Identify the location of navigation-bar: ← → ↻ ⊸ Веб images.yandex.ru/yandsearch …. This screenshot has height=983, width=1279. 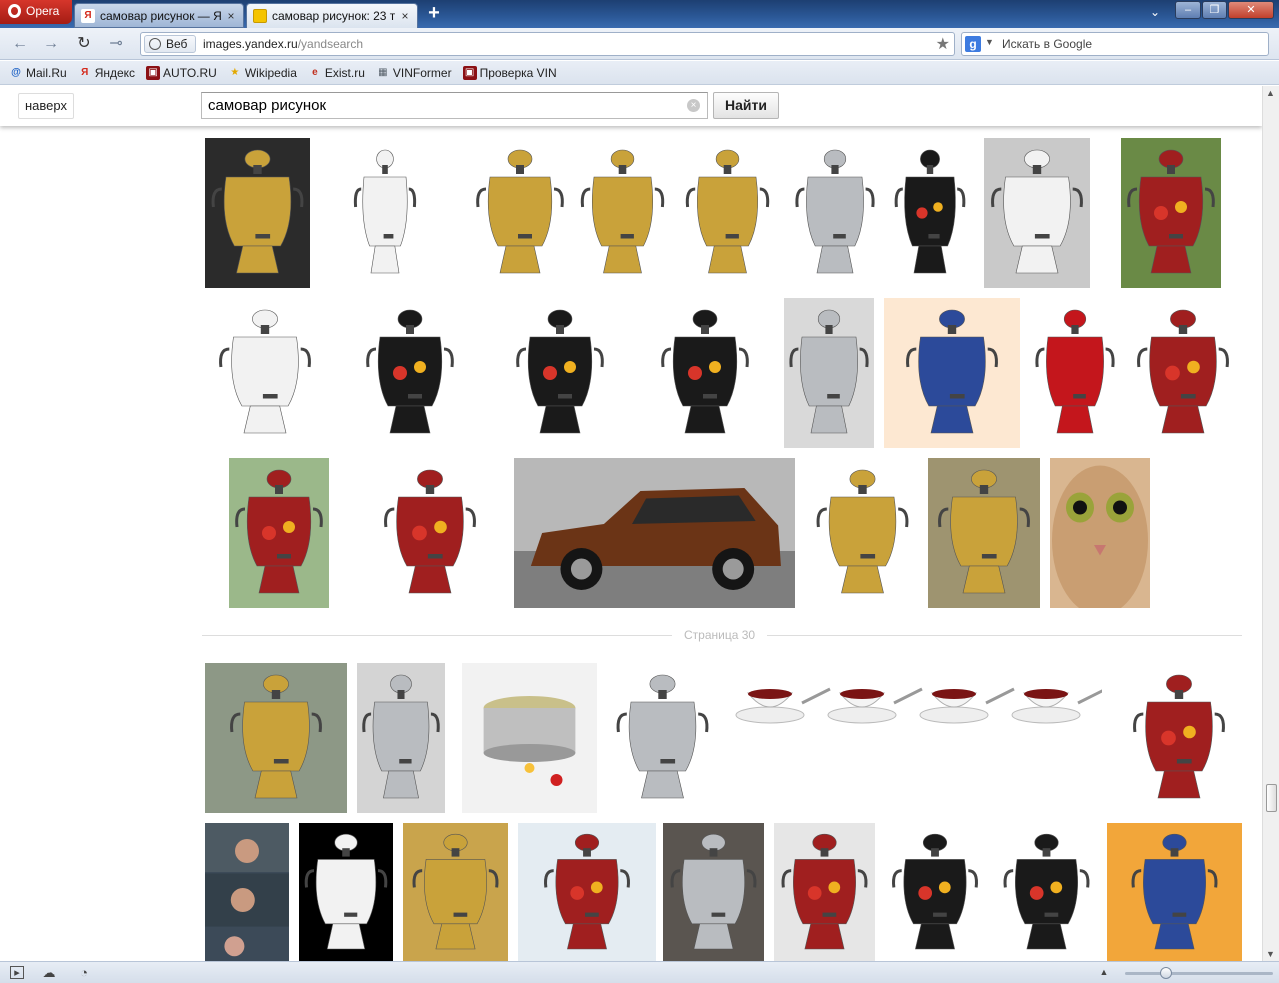
(639, 44).